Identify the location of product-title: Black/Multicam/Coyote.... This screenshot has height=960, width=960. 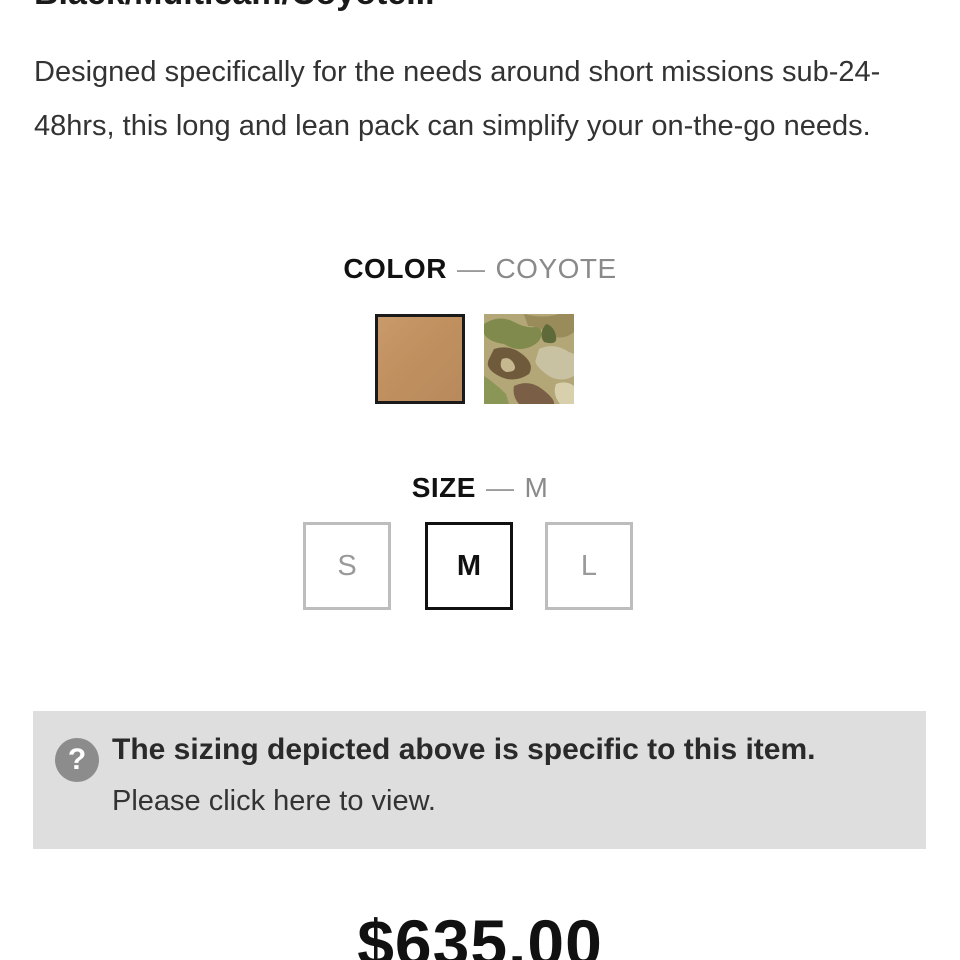
(234, 6).